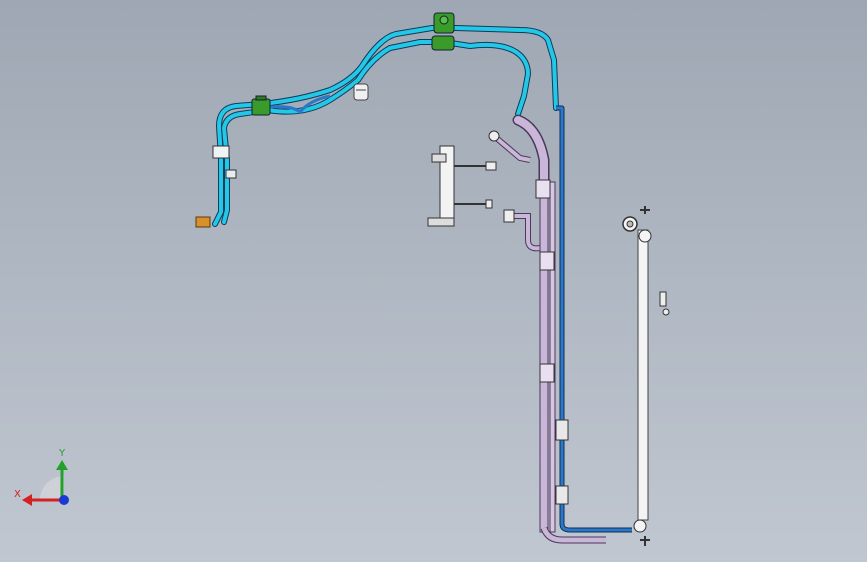  Describe the element at coordinates (462, 186) in the screenshot. I see `mounting-bracket` at that location.